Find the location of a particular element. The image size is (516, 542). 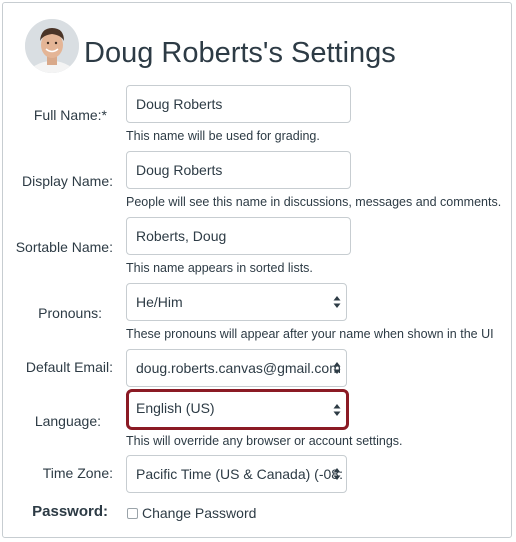

language-select: English (US) is located at coordinates (237, 409).